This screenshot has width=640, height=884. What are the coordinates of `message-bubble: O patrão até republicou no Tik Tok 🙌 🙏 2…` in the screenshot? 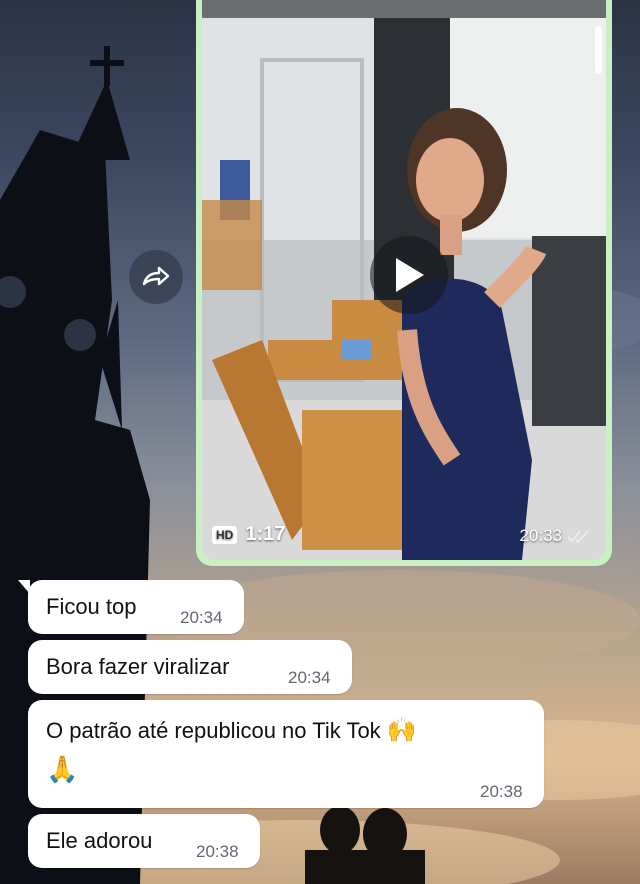 It's located at (286, 754).